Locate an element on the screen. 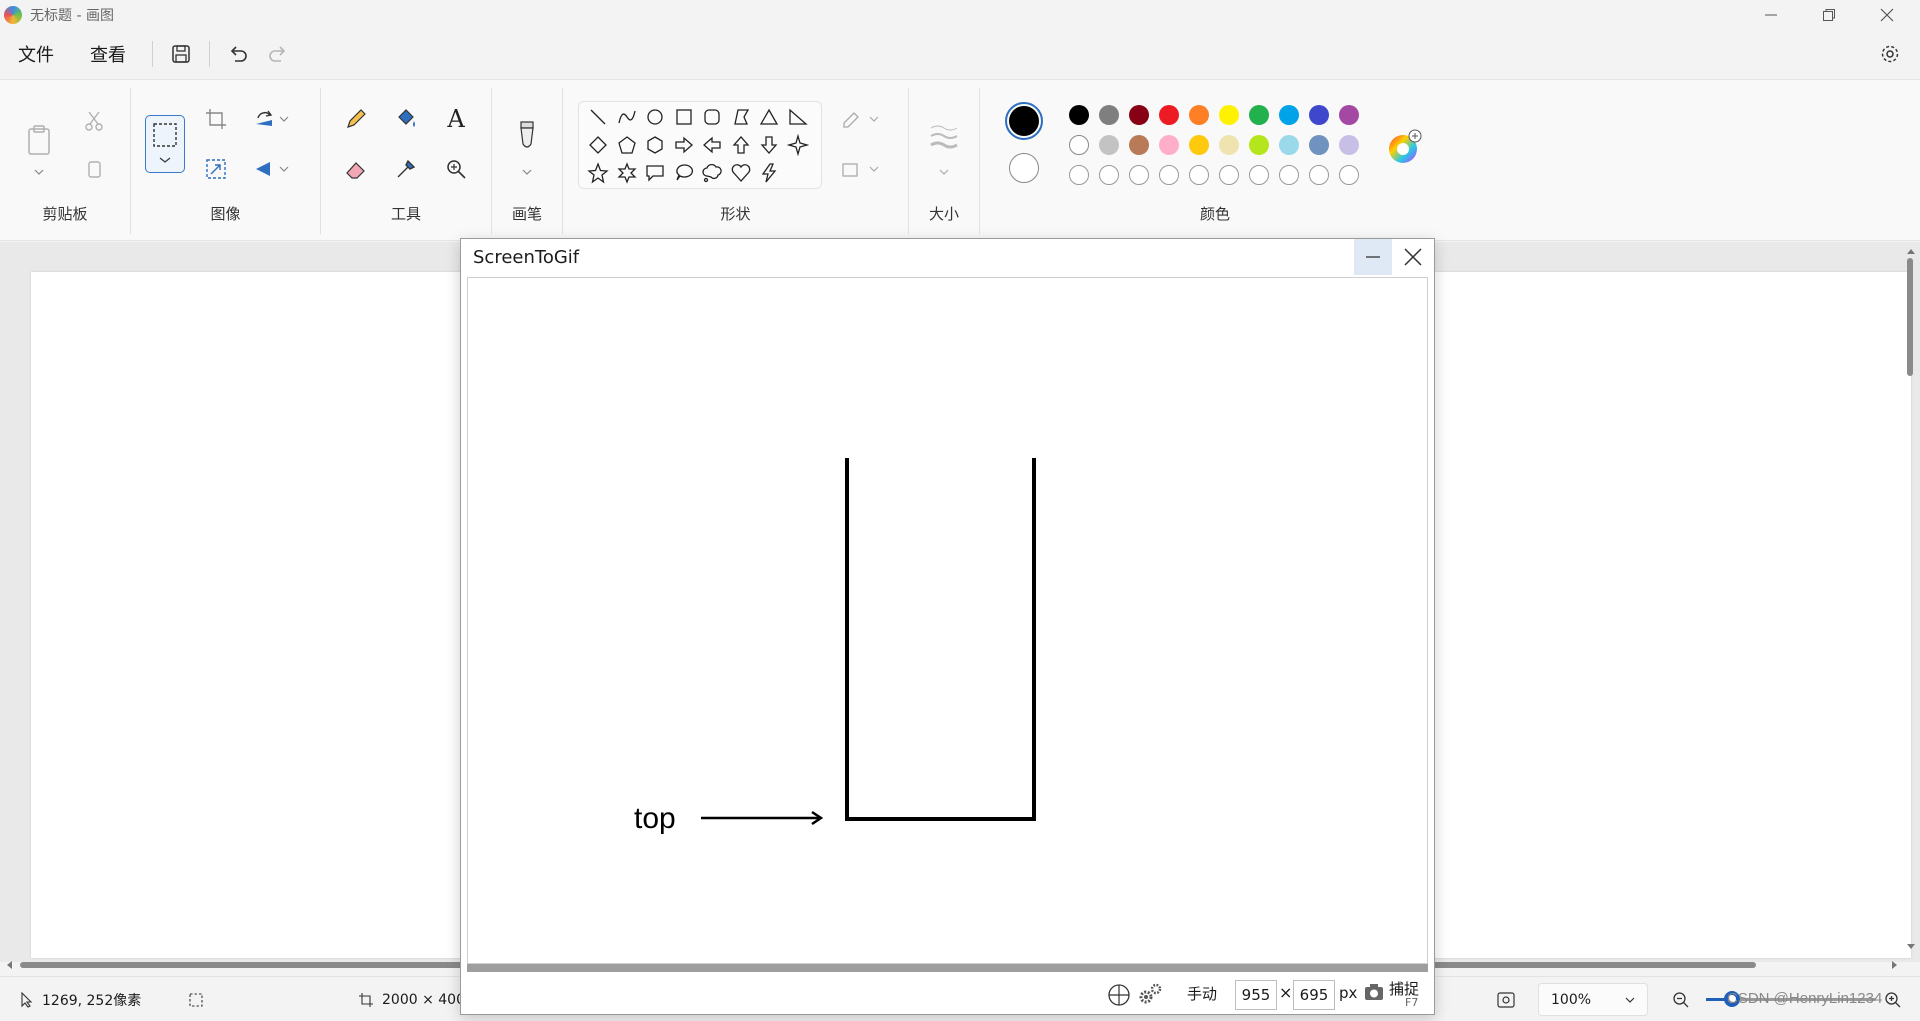  paste-button is located at coordinates (39, 140).